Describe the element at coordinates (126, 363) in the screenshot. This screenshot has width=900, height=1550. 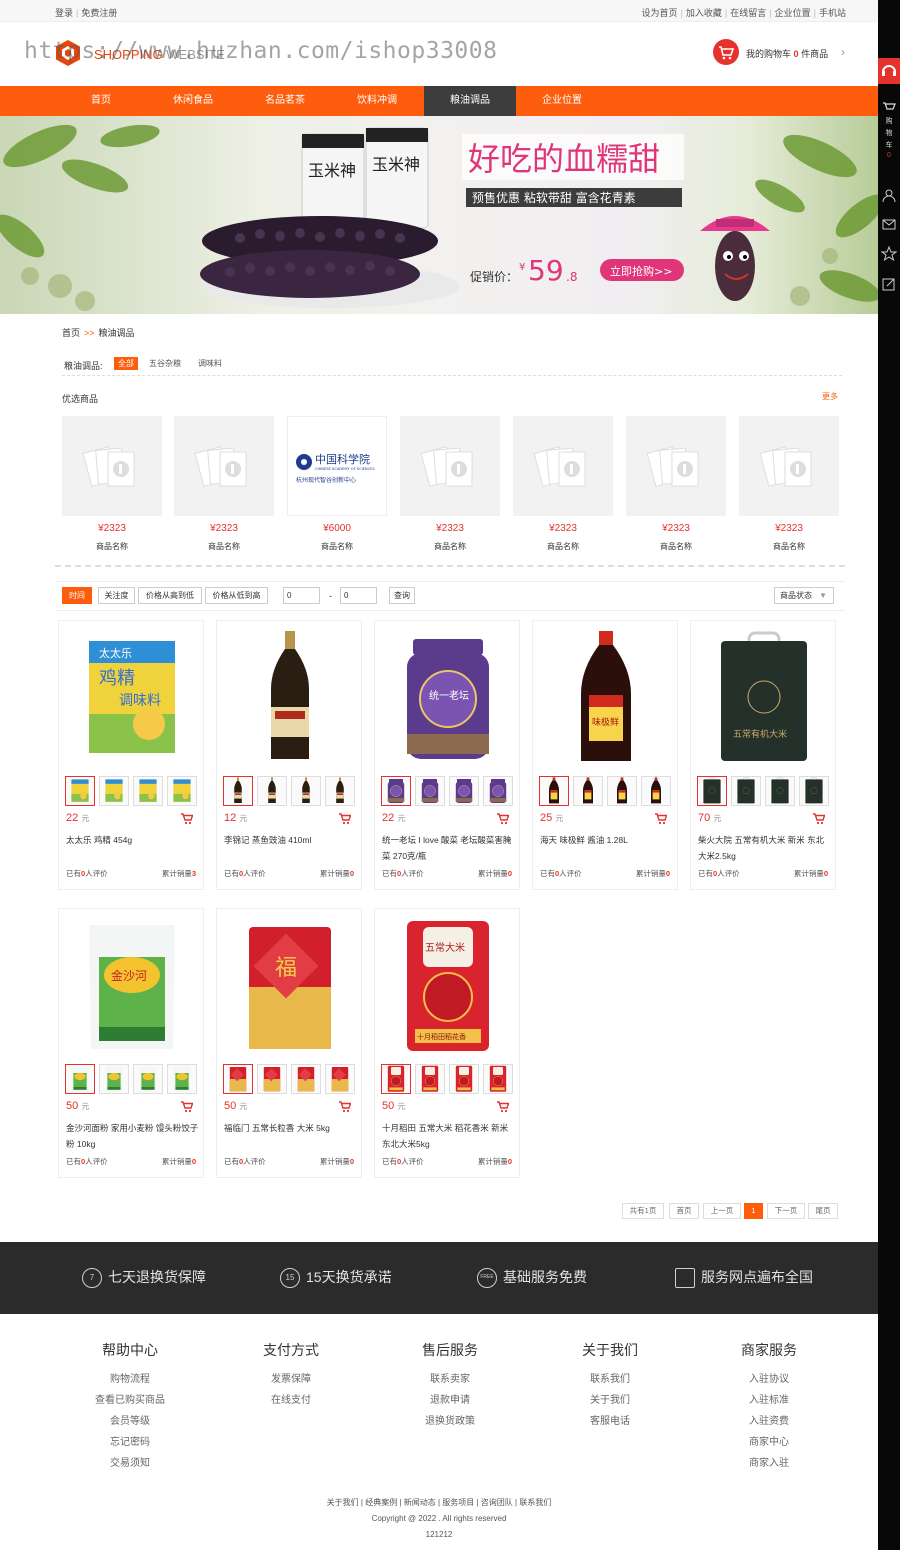
I see `filter-all: 全部` at that location.